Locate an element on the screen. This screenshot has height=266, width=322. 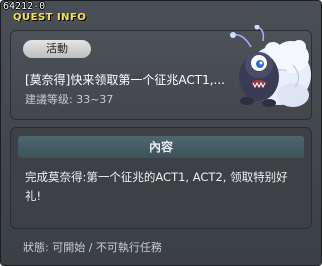
content-header: 內容 is located at coordinates (161, 147).